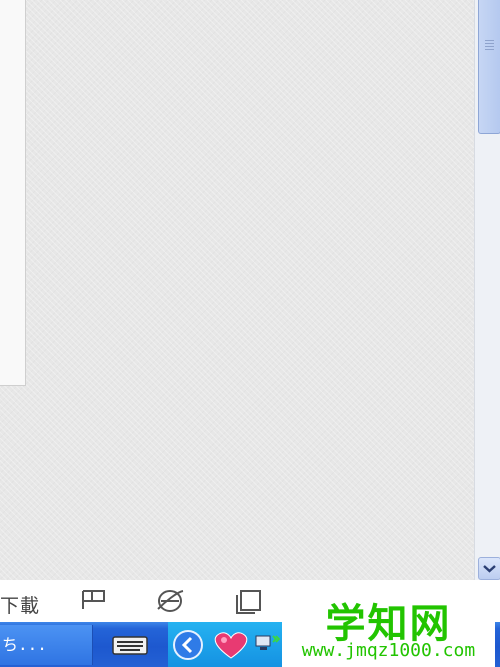 This screenshot has height=667, width=500. Describe the element at coordinates (487, 290) in the screenshot. I see `vertical-scrollbar` at that location.